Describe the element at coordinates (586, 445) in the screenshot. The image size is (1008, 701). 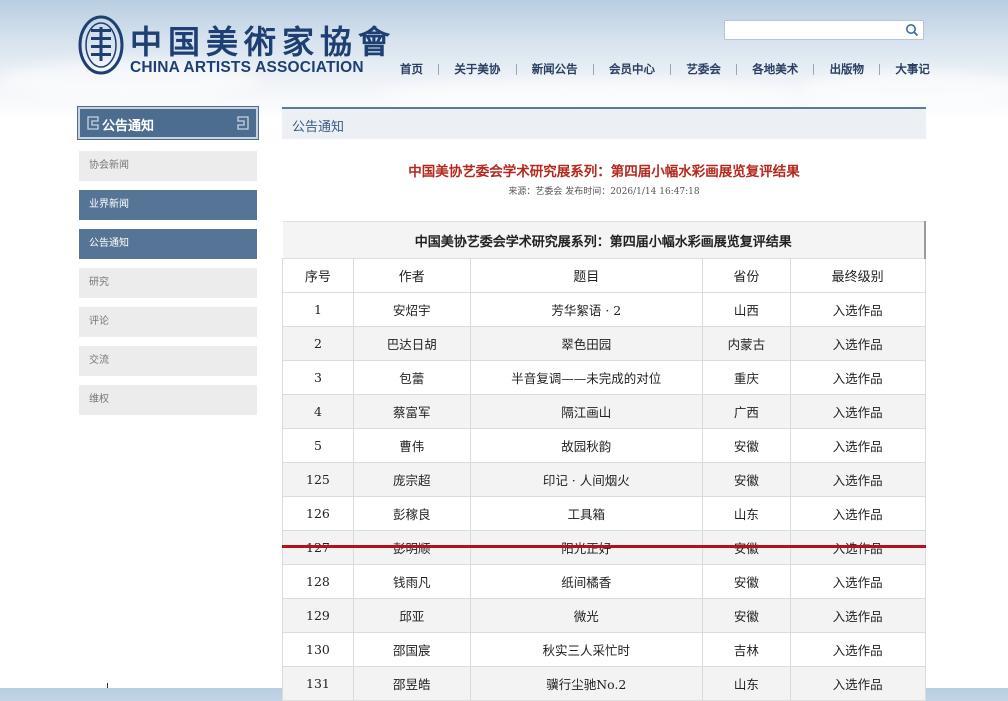
I see `table-cell: 故园秋韵` at that location.